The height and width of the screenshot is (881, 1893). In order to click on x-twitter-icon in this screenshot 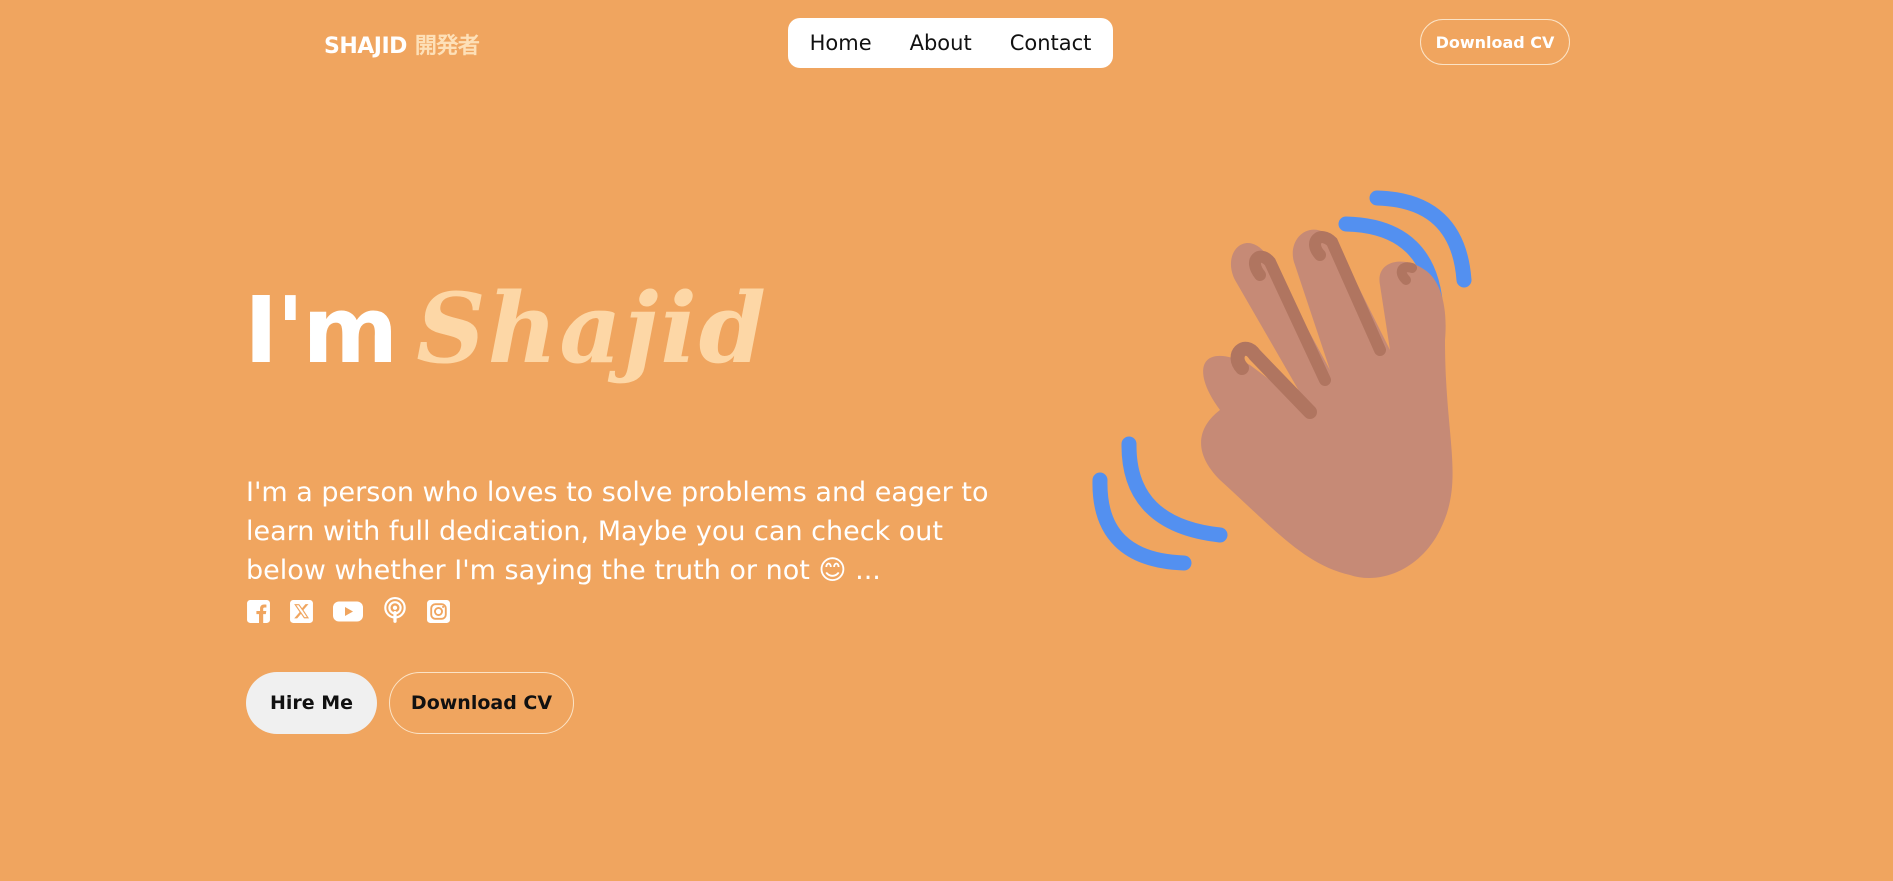, I will do `click(301, 611)`.